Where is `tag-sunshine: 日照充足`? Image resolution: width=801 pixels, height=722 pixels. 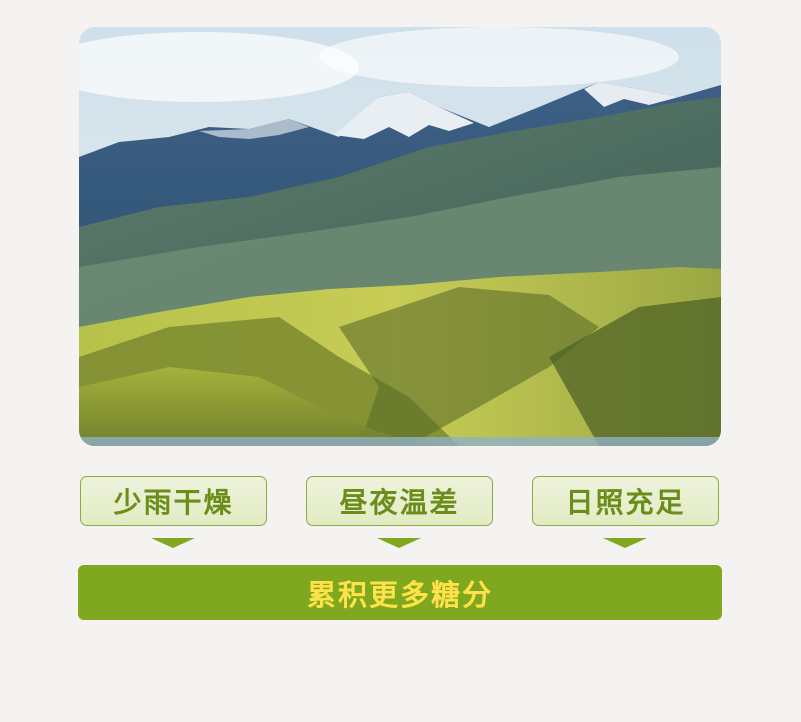
tag-sunshine: 日照充足 is located at coordinates (625, 501).